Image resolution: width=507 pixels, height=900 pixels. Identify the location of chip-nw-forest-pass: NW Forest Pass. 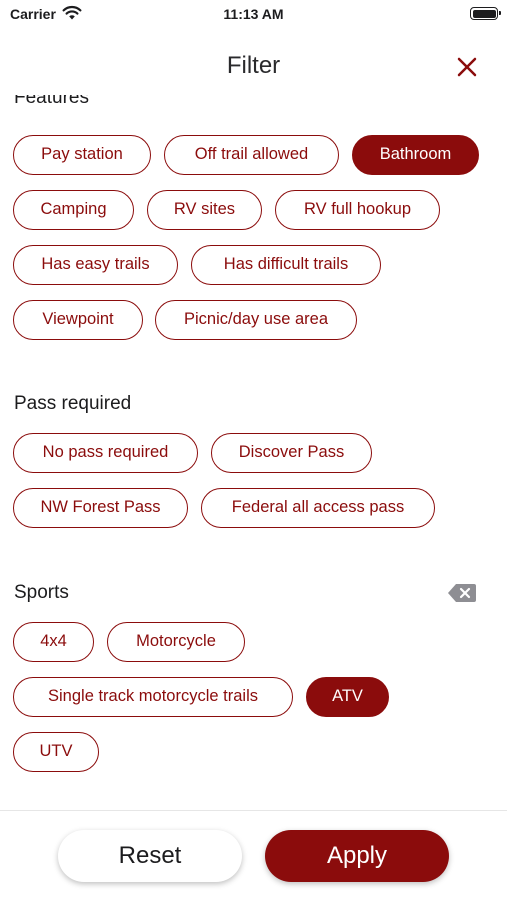
(100, 508).